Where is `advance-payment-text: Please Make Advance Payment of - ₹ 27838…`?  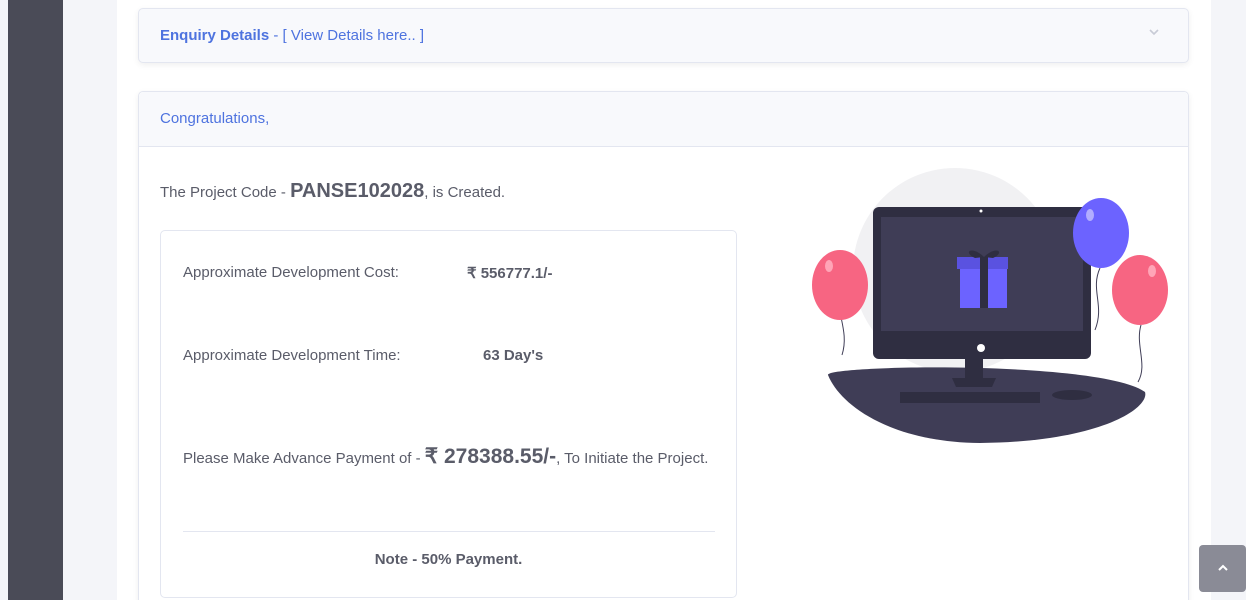 advance-payment-text: Please Make Advance Payment of - ₹ 27838… is located at coordinates (448, 457).